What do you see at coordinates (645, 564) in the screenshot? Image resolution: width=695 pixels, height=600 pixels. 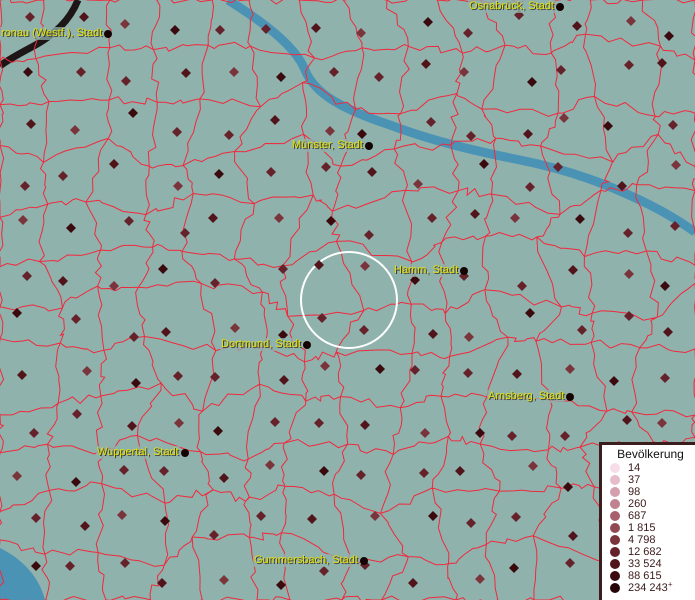 I see `legend-label: 33 524` at bounding box center [645, 564].